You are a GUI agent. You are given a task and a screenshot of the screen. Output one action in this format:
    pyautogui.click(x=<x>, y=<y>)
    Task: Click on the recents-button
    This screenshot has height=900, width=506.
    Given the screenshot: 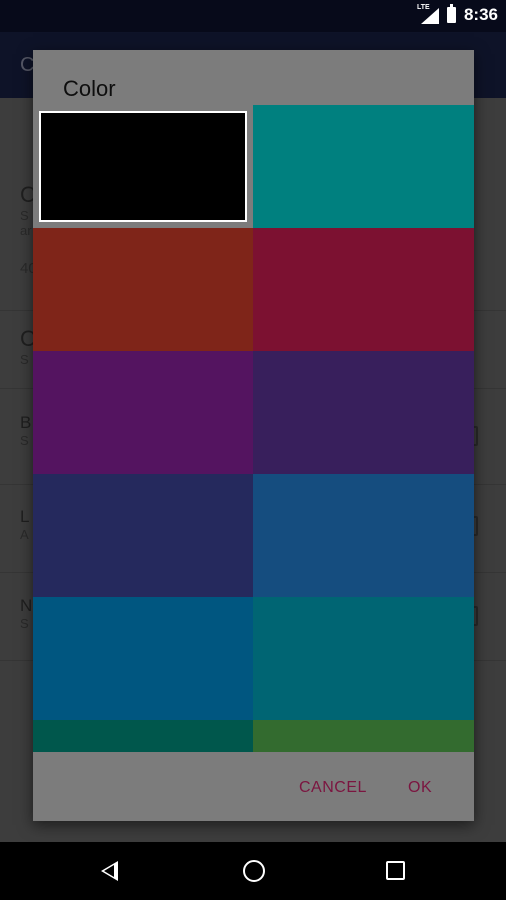 What is the action you would take?
    pyautogui.click(x=396, y=871)
    